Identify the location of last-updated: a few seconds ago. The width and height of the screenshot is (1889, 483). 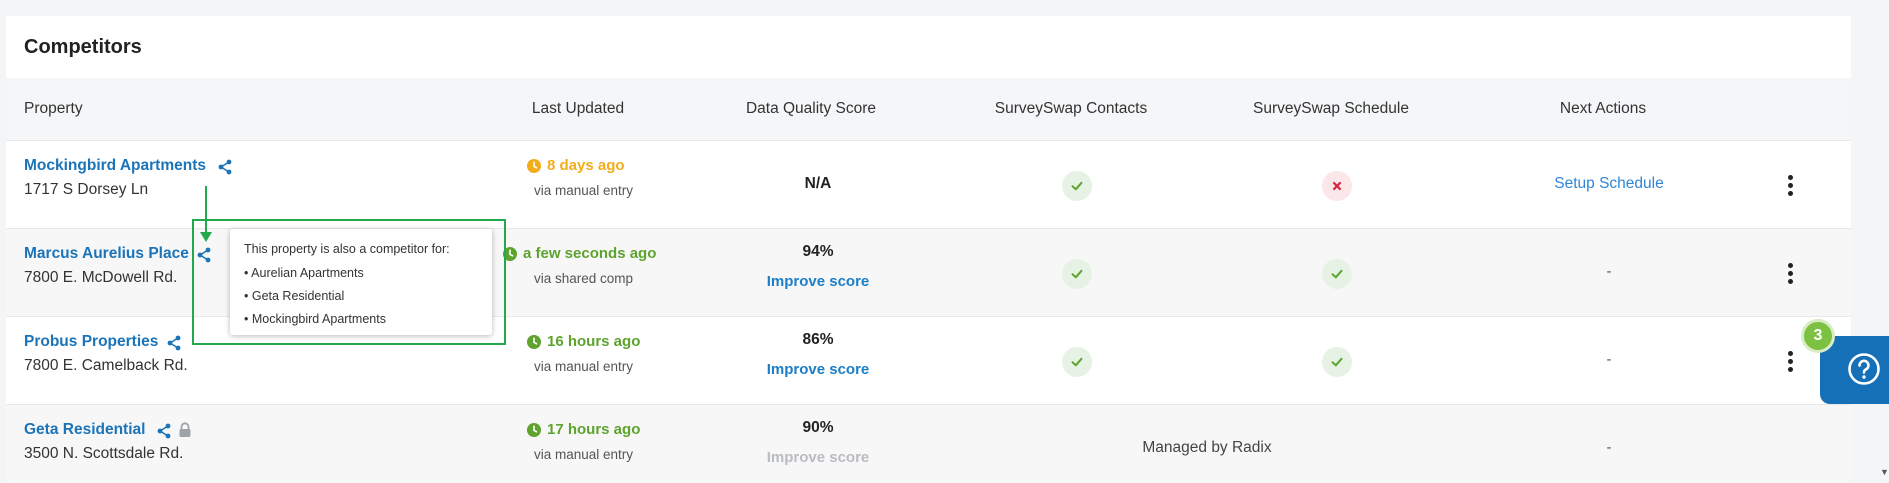
(579, 253).